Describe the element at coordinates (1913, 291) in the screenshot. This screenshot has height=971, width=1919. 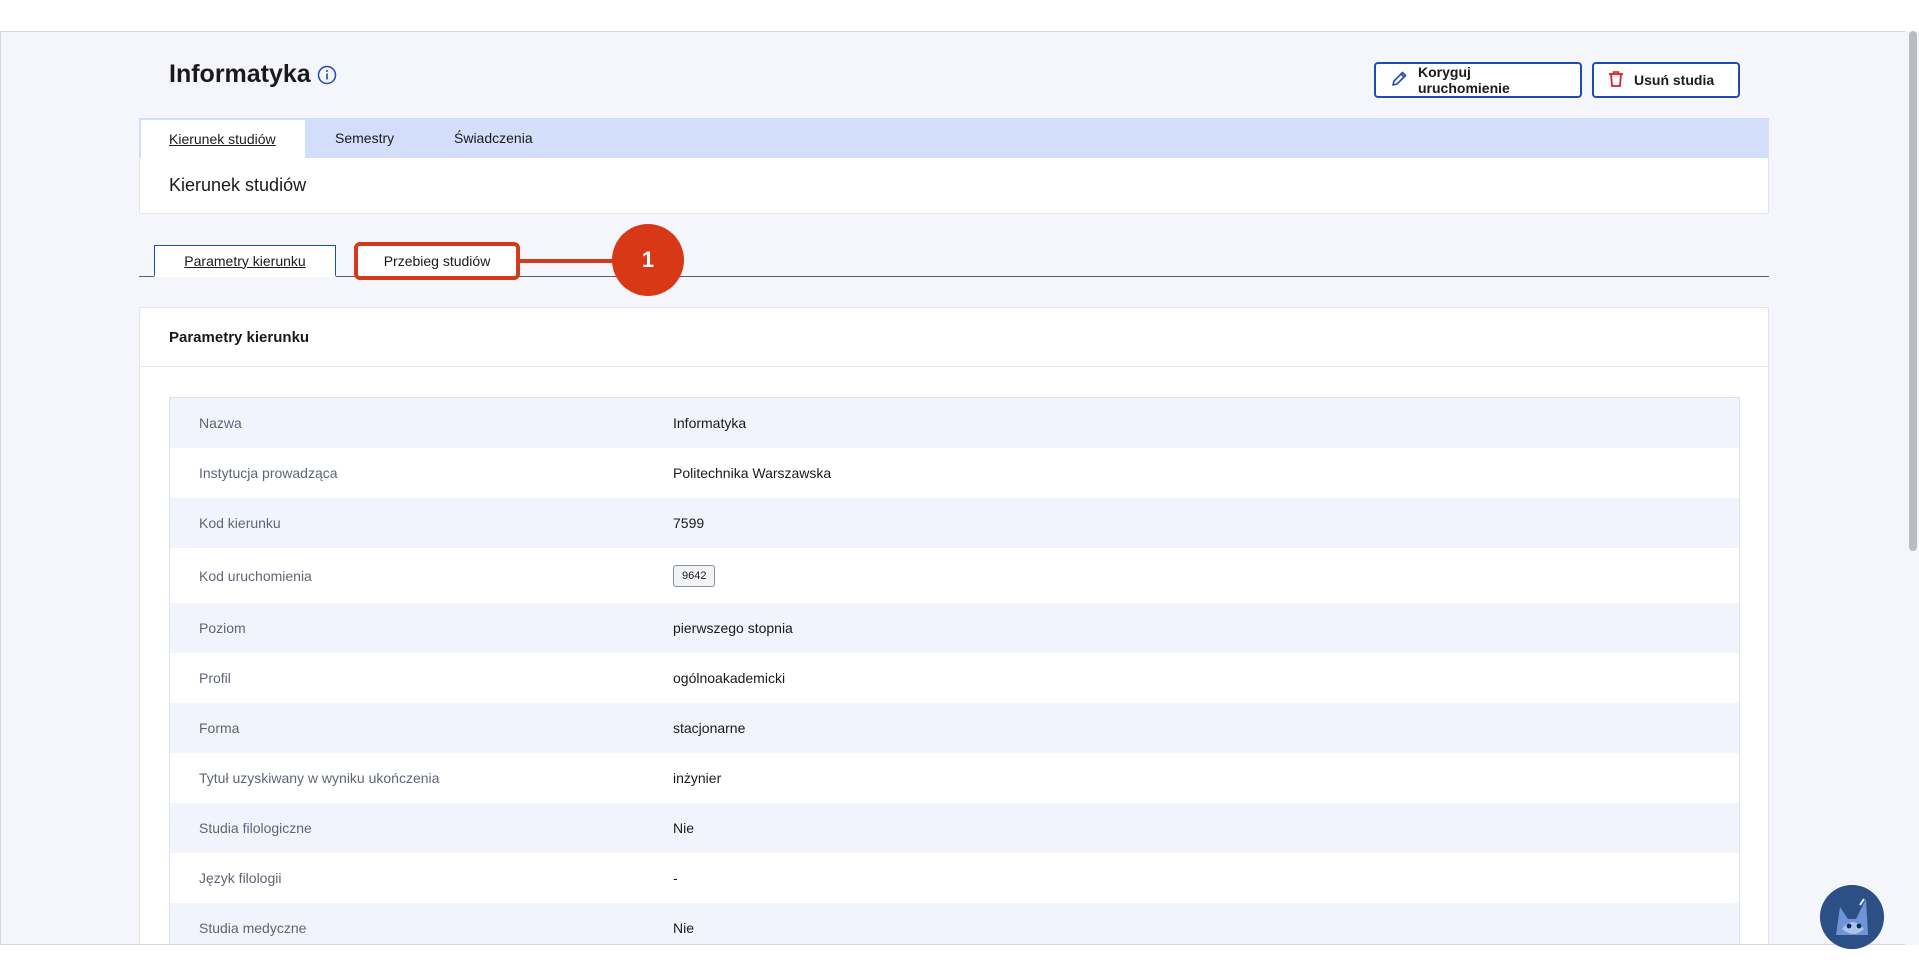
I see `scrollbar-thumb` at that location.